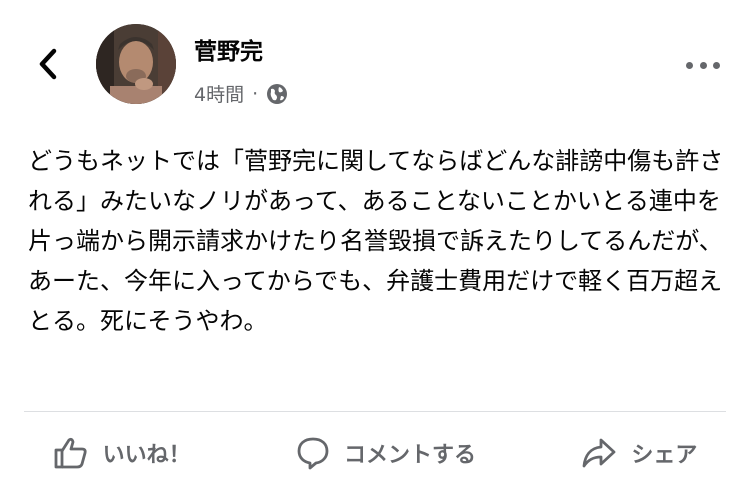 The width and height of the screenshot is (750, 491). What do you see at coordinates (70, 453) in the screenshot?
I see `thumbs-up-icon` at bounding box center [70, 453].